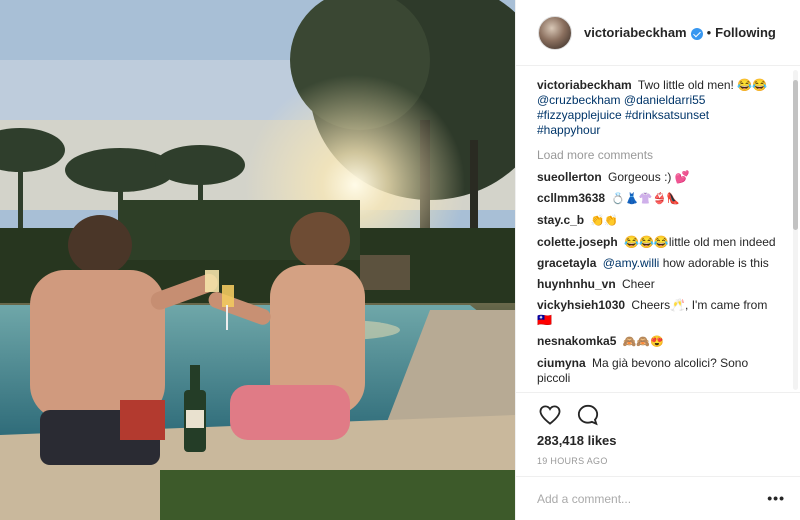  I want to click on comment-item: colette.joseph 😂😂😂little old men indeed, so click(657, 242).